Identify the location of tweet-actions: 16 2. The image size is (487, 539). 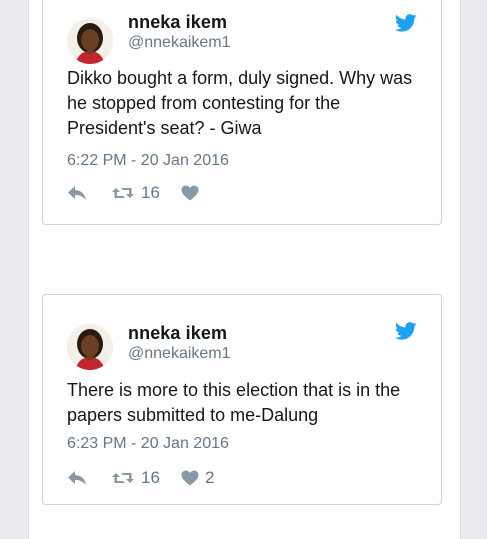
(217, 478).